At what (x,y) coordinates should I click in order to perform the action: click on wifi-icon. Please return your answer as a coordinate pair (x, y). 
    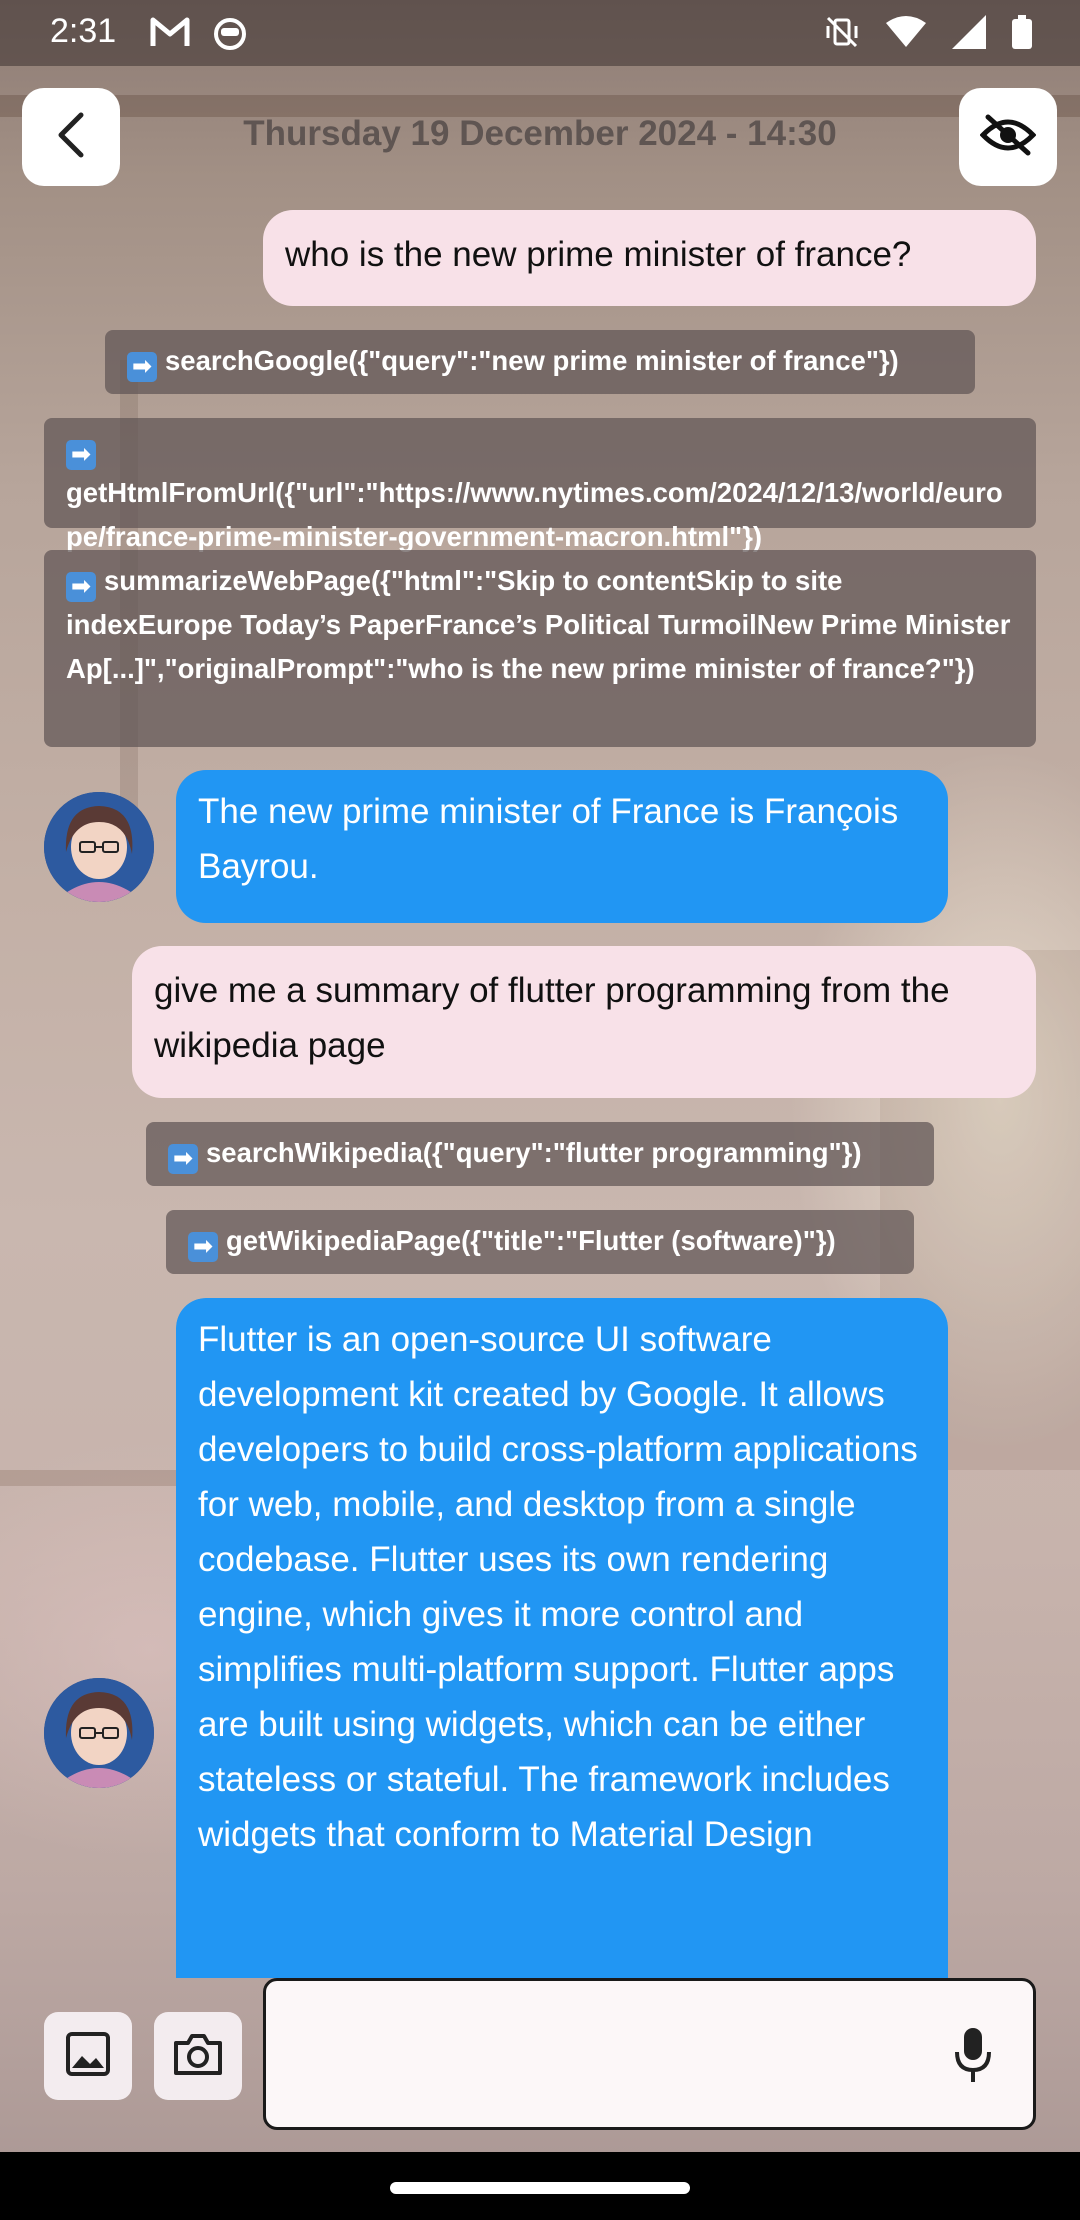
    Looking at the image, I should click on (906, 34).